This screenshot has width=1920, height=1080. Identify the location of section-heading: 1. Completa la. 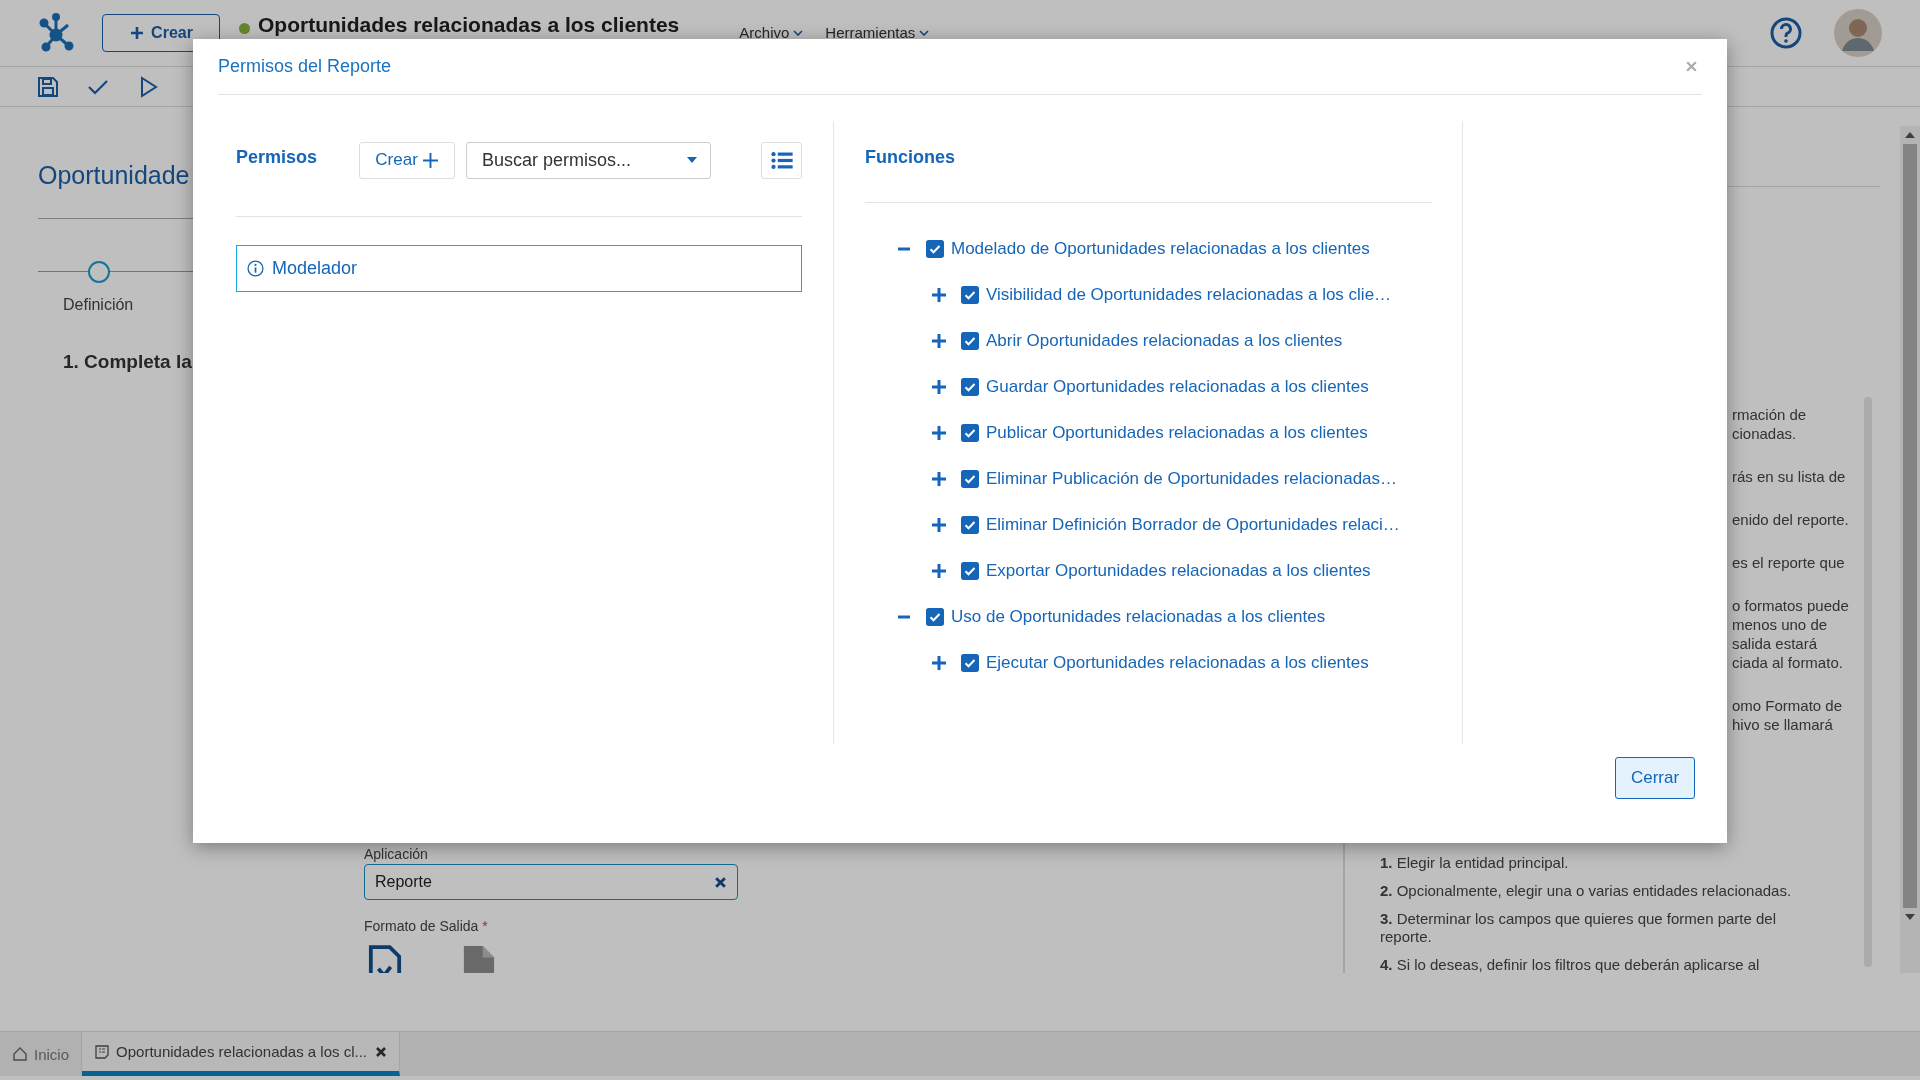
(127, 362).